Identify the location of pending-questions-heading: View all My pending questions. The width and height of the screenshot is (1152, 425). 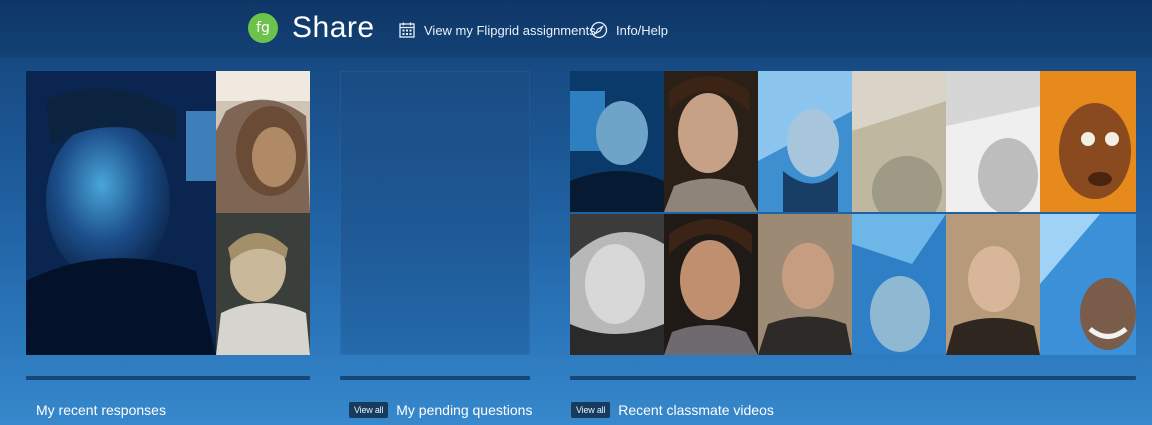
(440, 410).